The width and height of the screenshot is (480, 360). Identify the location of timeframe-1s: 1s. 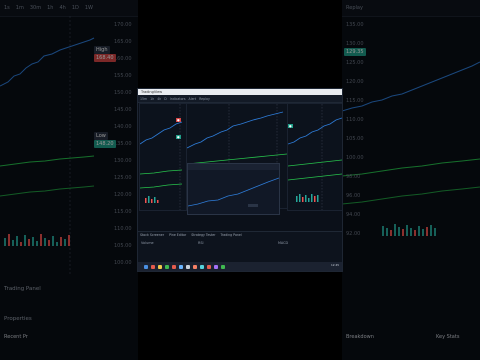
(7, 8).